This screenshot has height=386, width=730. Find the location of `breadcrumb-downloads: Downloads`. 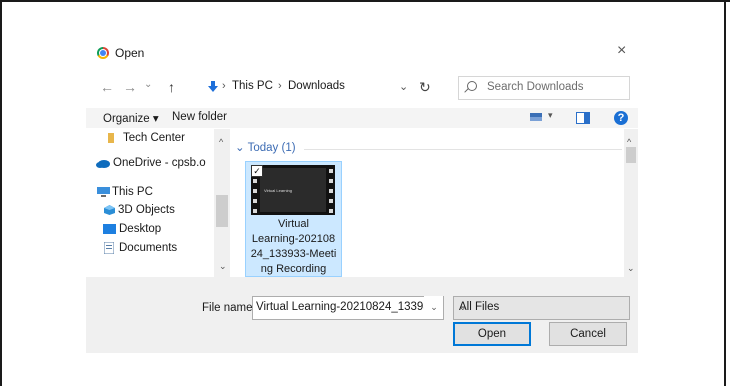

breadcrumb-downloads: Downloads is located at coordinates (316, 86).